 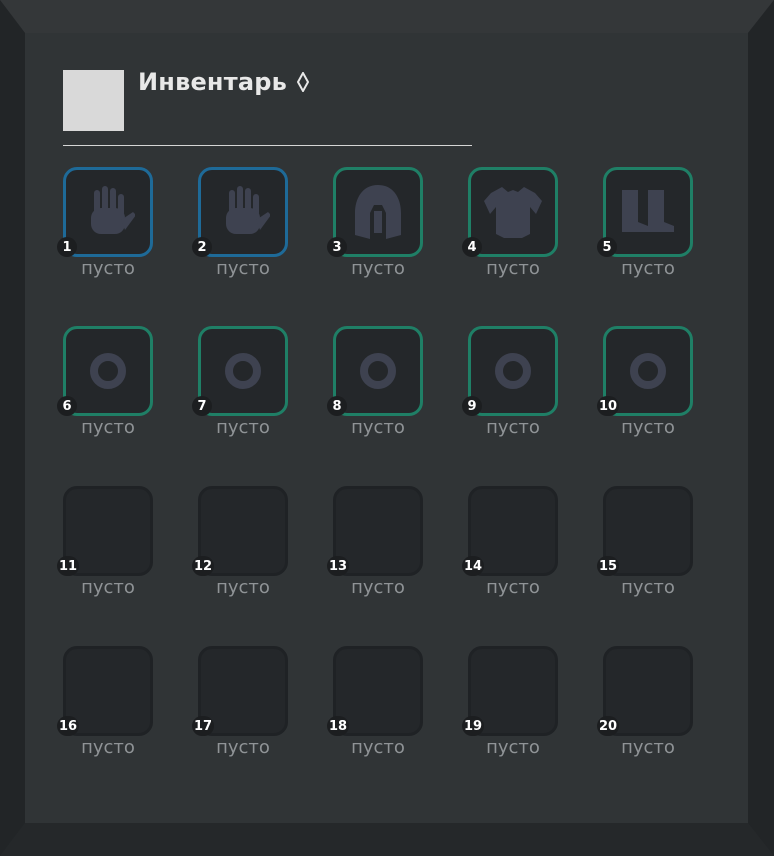 What do you see at coordinates (240, 706) in the screenshot?
I see `inventory-slot-17: 17 пусто` at bounding box center [240, 706].